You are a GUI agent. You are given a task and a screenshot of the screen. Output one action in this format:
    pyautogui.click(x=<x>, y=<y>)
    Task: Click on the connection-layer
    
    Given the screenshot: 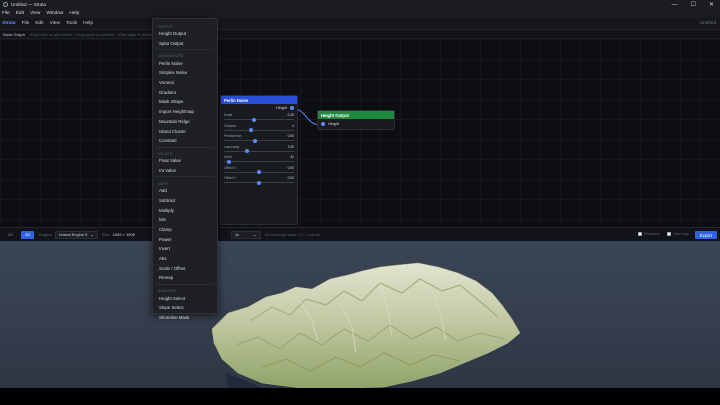 What is the action you would take?
    pyautogui.click(x=307, y=117)
    